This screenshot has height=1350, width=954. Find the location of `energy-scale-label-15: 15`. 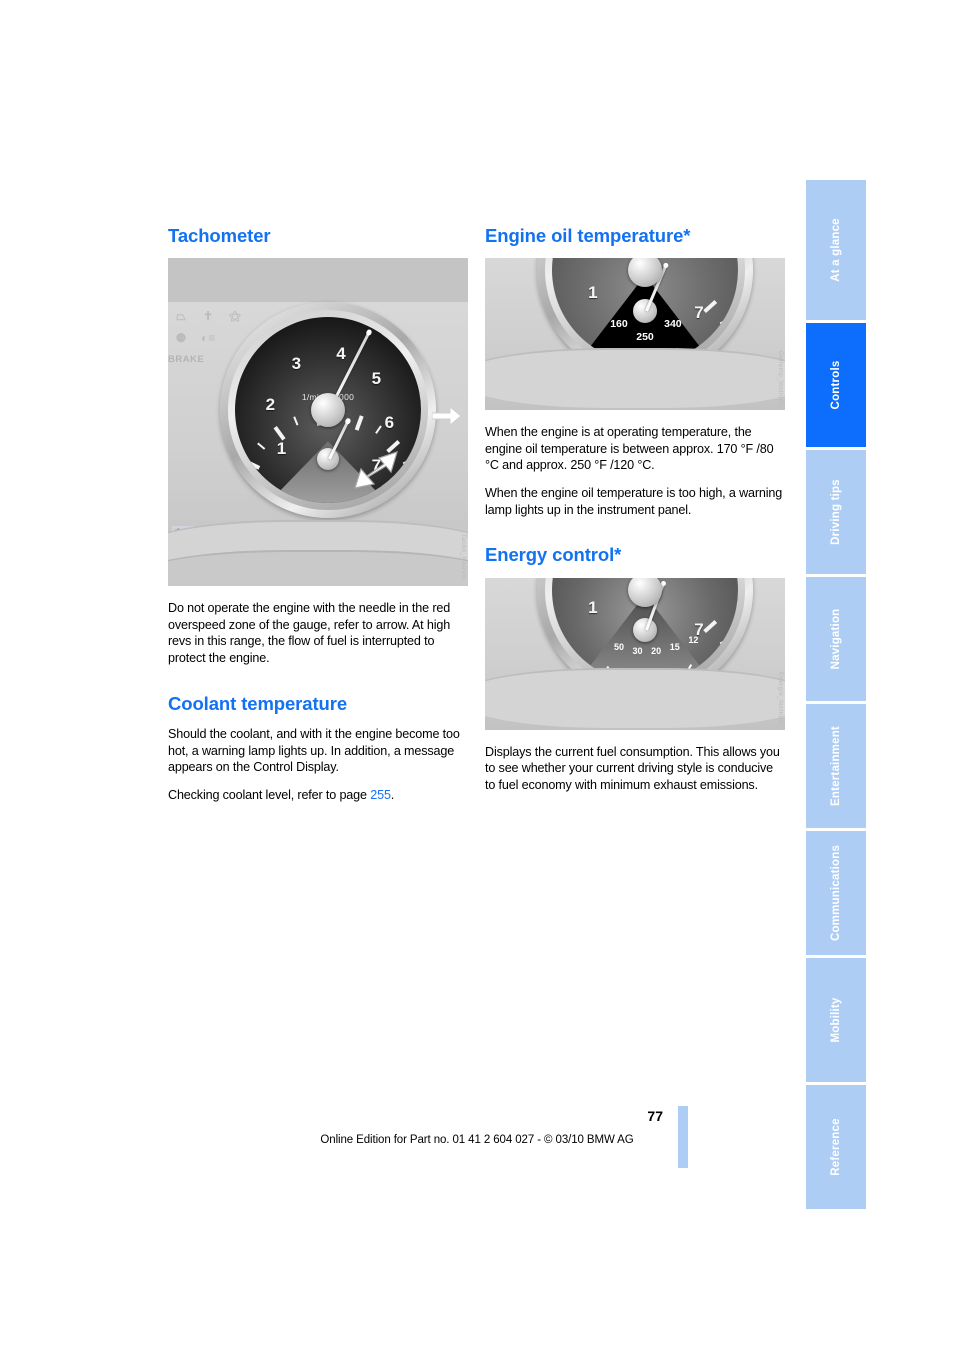

energy-scale-label-15: 15 is located at coordinates (674, 647).